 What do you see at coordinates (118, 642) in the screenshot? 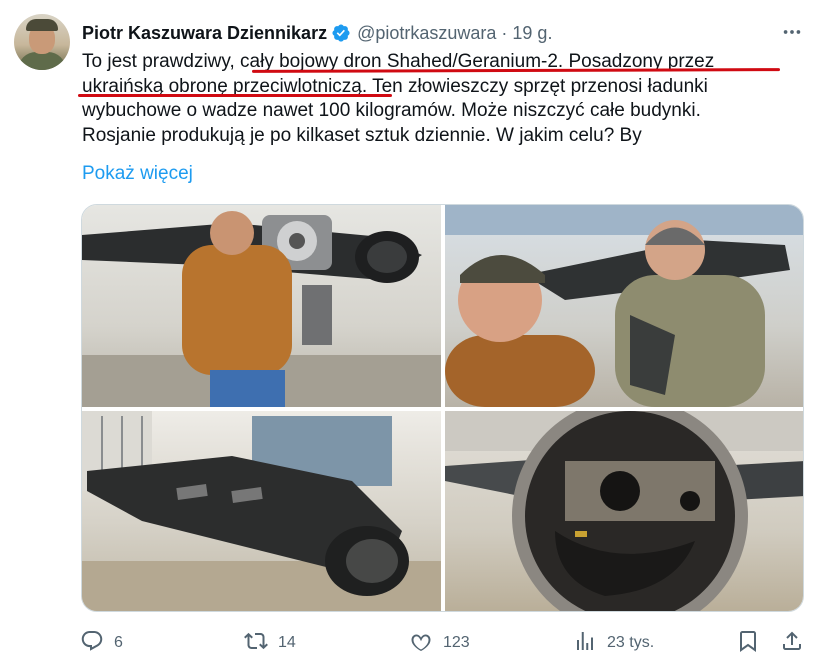
I see `reply-count: 6` at bounding box center [118, 642].